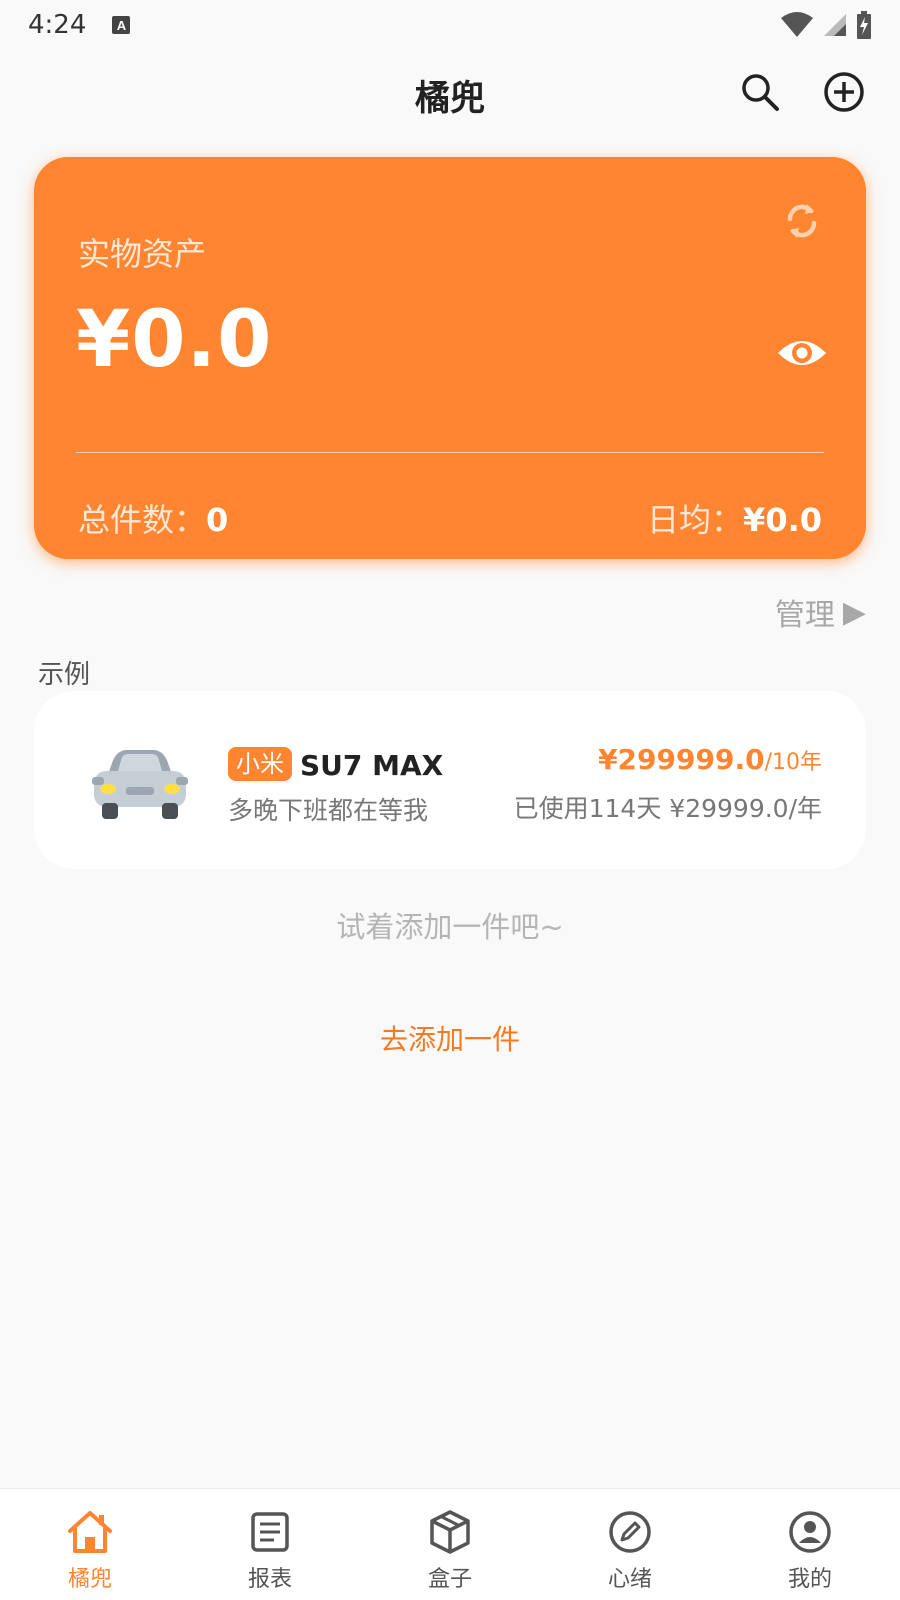 Image resolution: width=900 pixels, height=1600 pixels. I want to click on add-item-link: 去添加一件, so click(450, 1038).